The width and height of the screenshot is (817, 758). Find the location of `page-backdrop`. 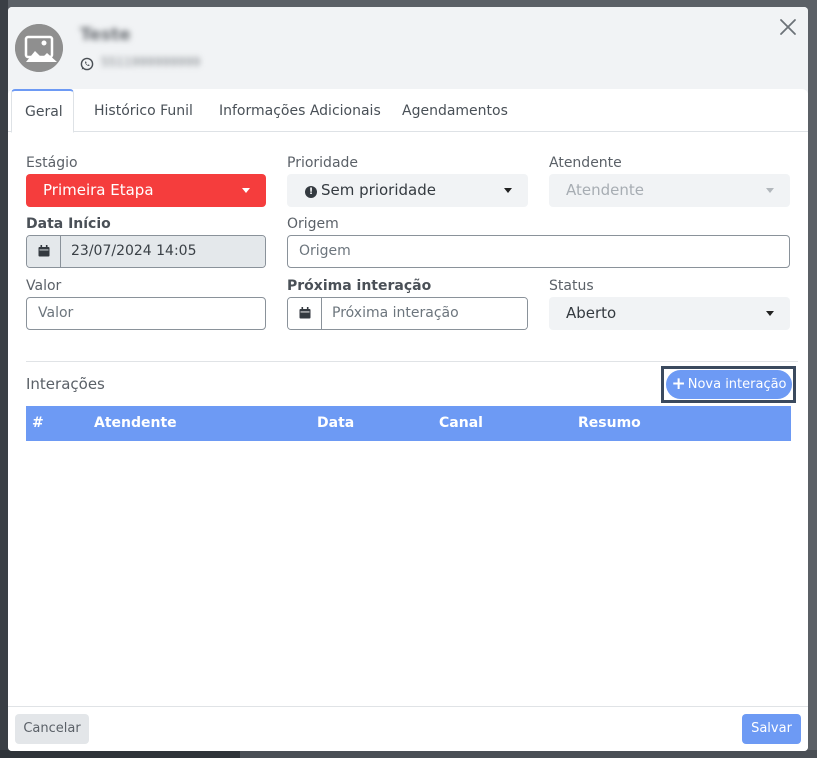

page-backdrop is located at coordinates (4, 379).